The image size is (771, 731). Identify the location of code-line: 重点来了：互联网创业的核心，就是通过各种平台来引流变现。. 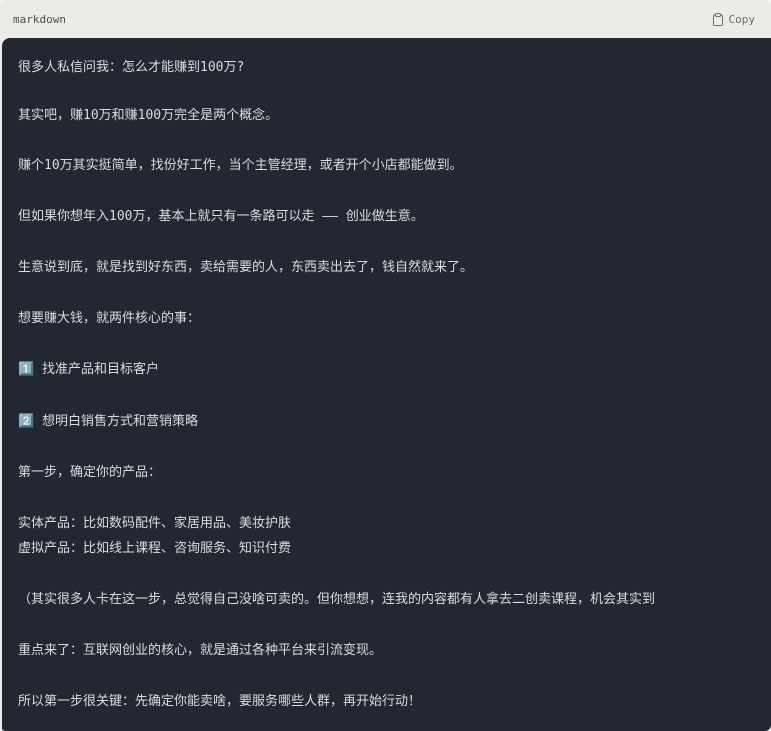
(200, 650).